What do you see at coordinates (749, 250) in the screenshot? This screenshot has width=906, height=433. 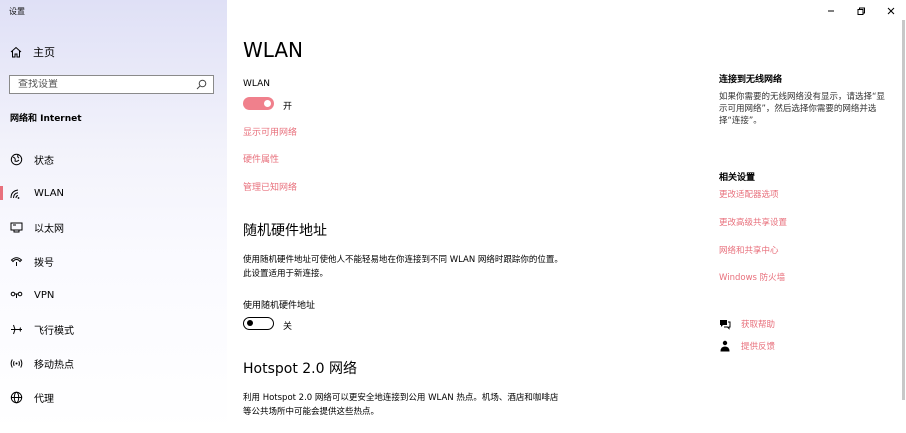 I see `sharing-center-link: 网络和共享中心` at bounding box center [749, 250].